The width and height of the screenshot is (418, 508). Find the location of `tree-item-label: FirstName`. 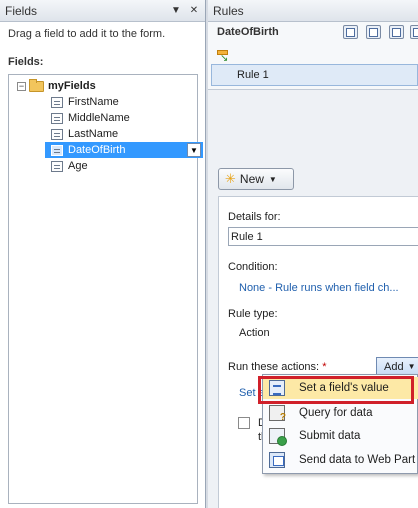

tree-item-label: FirstName is located at coordinates (93, 102).